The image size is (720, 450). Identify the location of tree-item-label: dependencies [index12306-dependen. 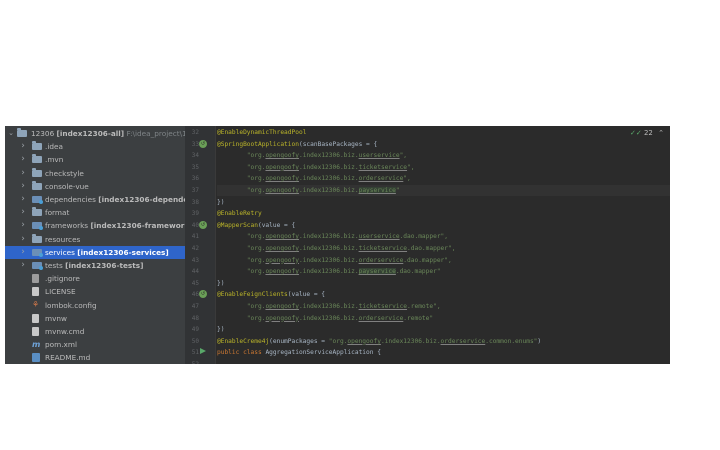
(115, 199).